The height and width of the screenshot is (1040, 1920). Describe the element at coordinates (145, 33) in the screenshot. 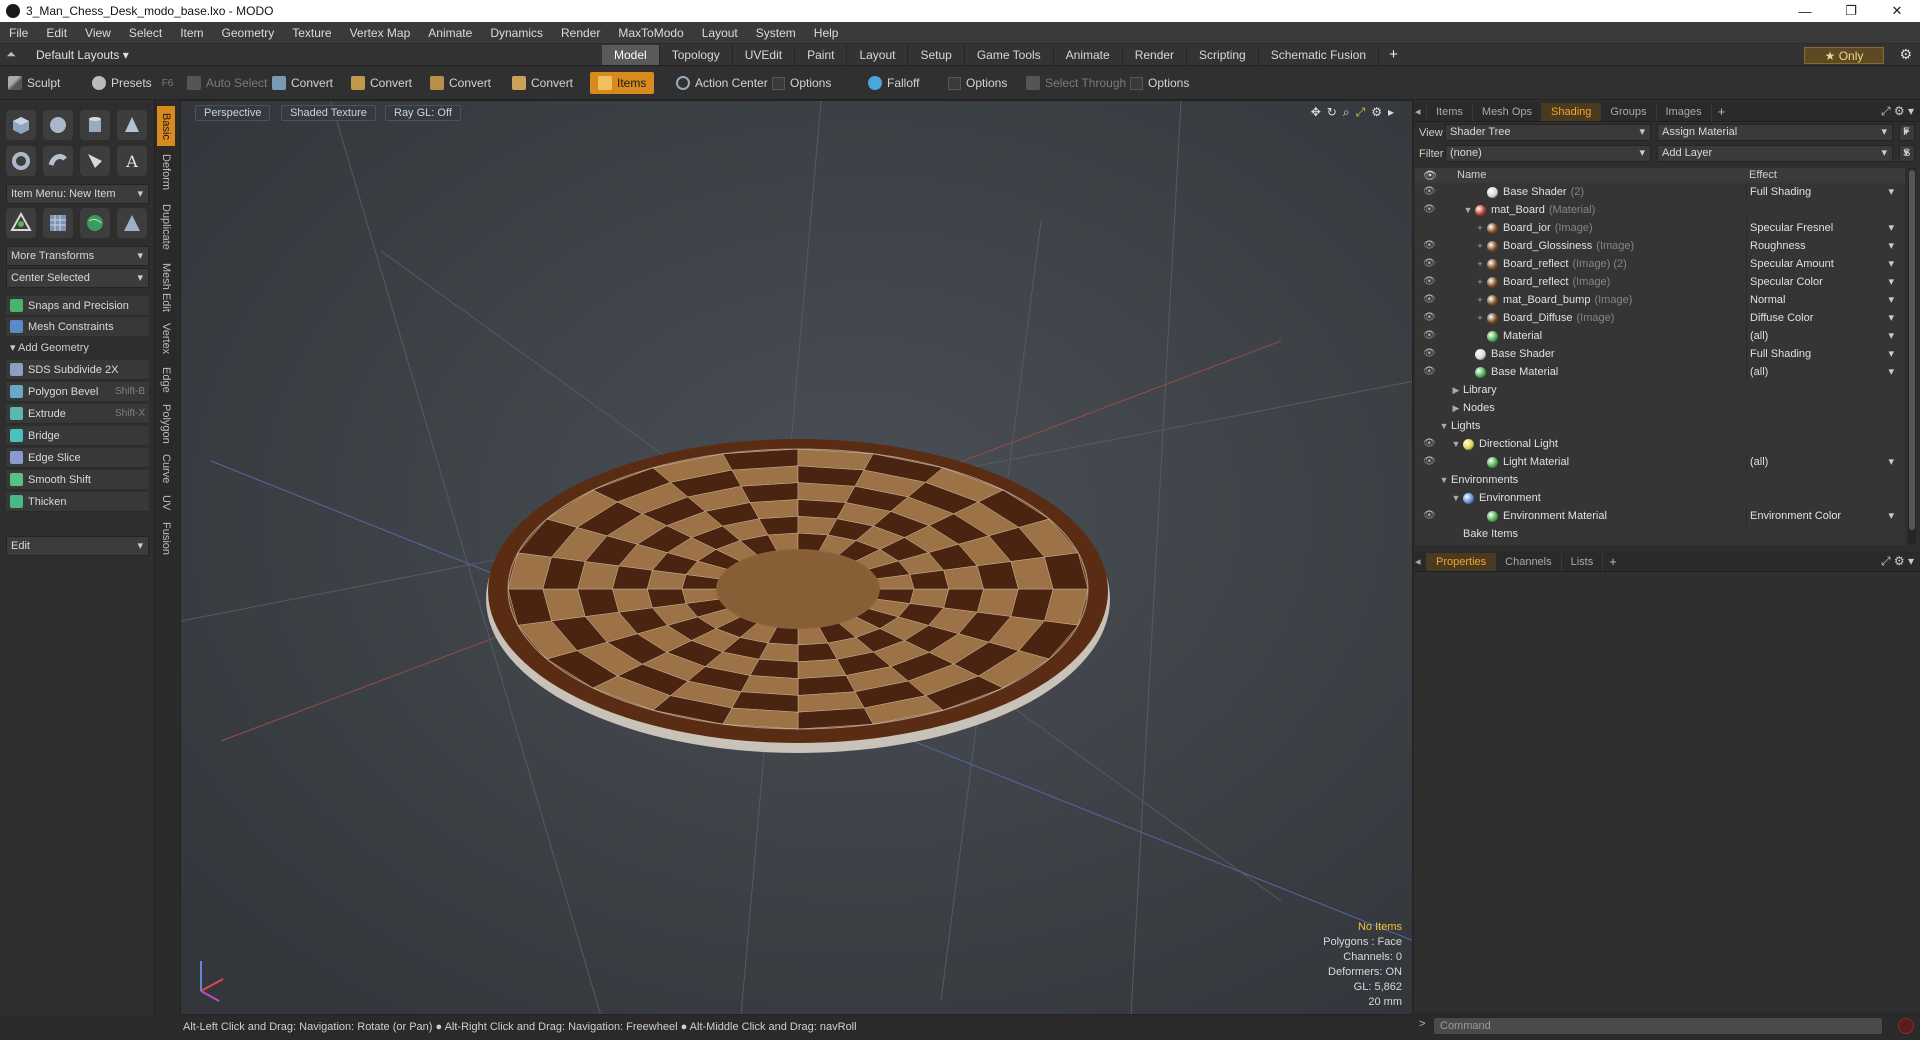

I see `menu-select: Select` at that location.